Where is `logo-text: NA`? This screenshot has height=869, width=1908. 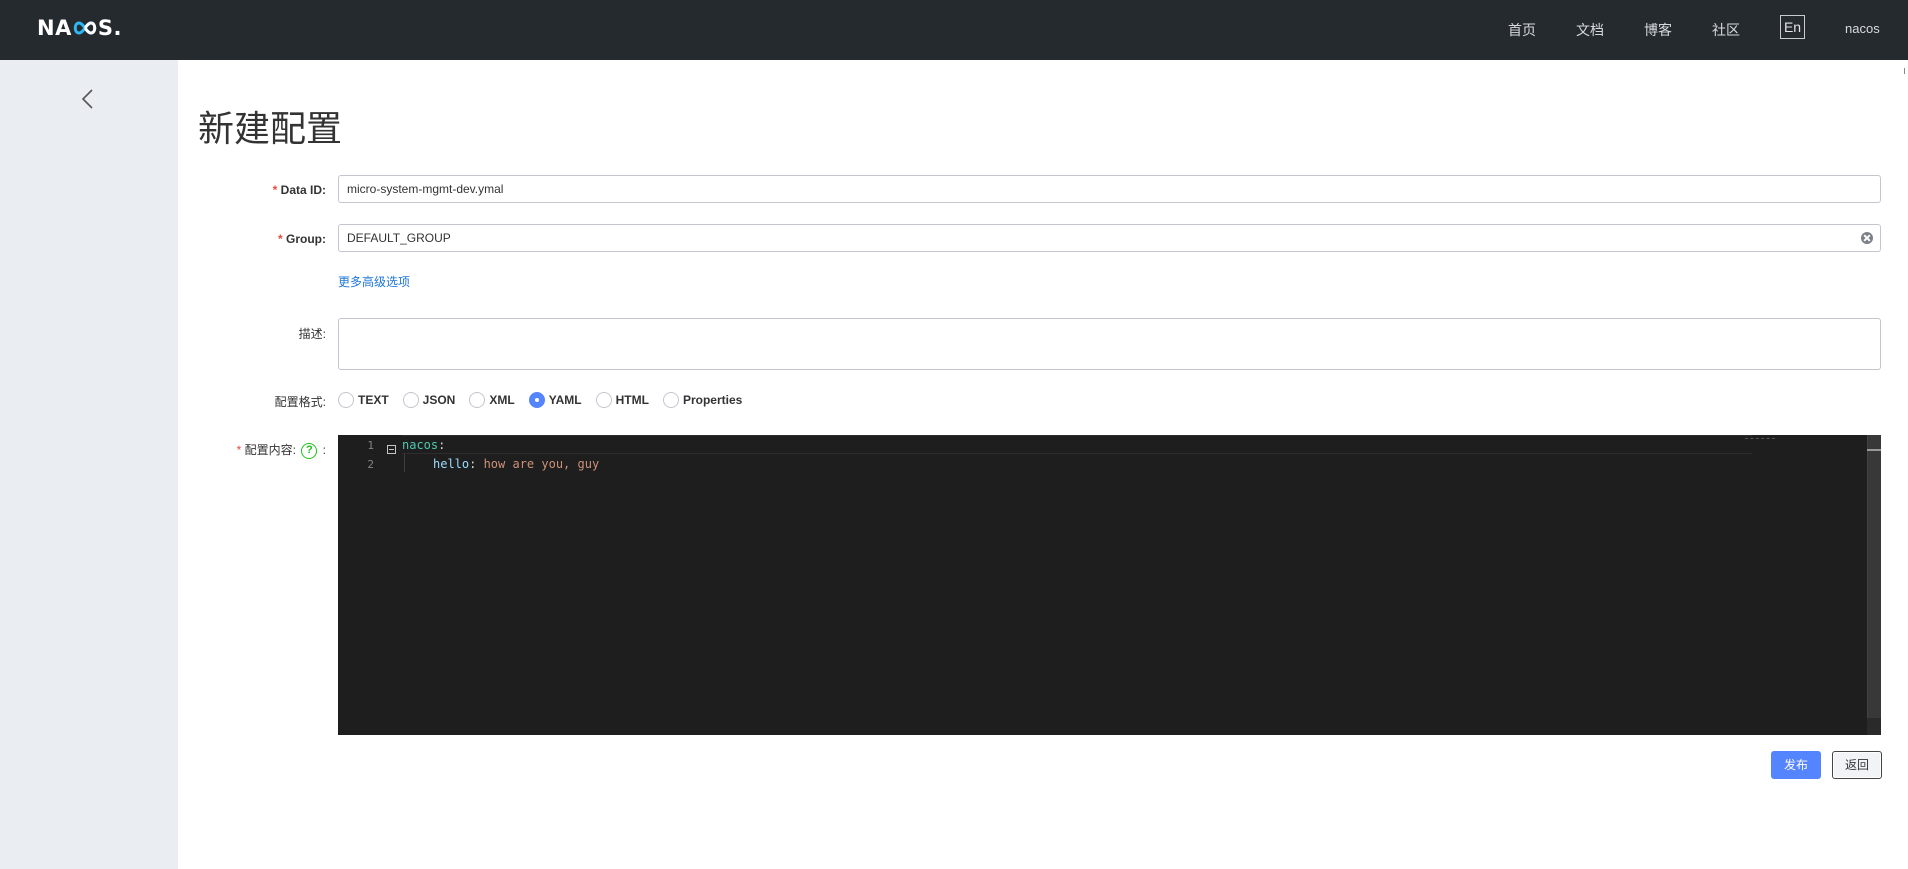 logo-text: NA is located at coordinates (54, 28).